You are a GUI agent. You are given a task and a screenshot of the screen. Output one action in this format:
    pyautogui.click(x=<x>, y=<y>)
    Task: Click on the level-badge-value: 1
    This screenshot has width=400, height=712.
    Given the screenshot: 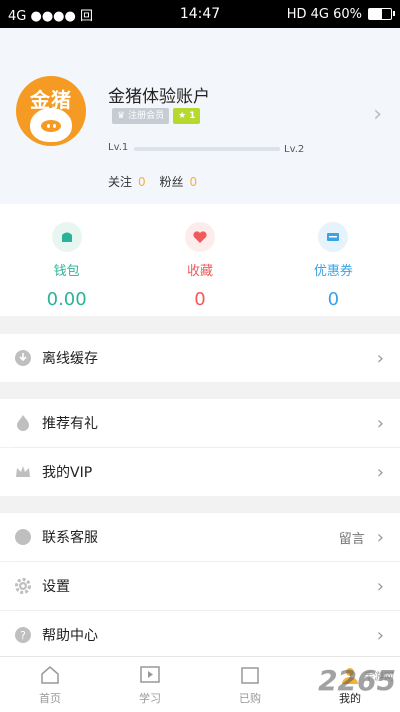 What is the action you would take?
    pyautogui.click(x=192, y=116)
    